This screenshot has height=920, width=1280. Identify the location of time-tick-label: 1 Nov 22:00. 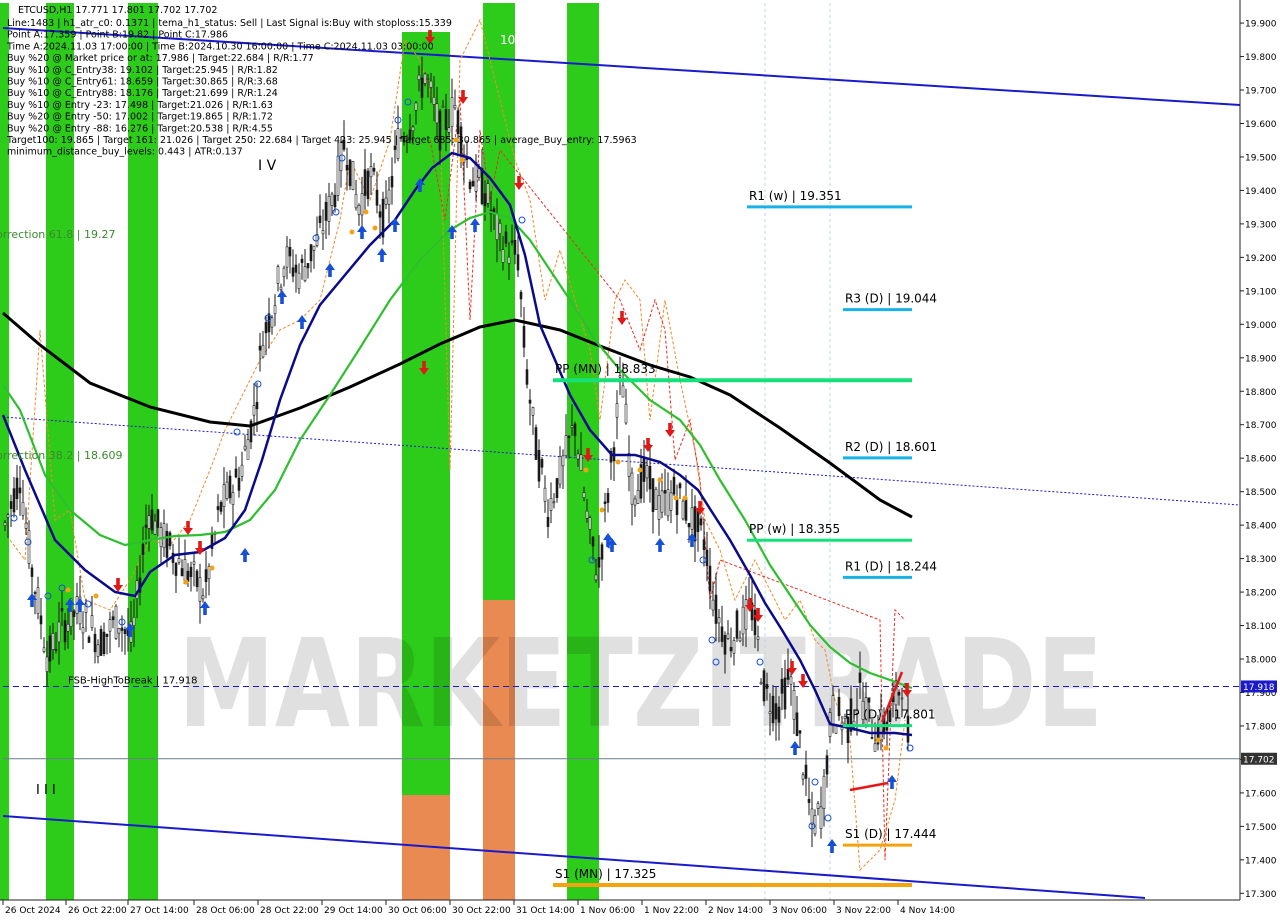
(671, 911).